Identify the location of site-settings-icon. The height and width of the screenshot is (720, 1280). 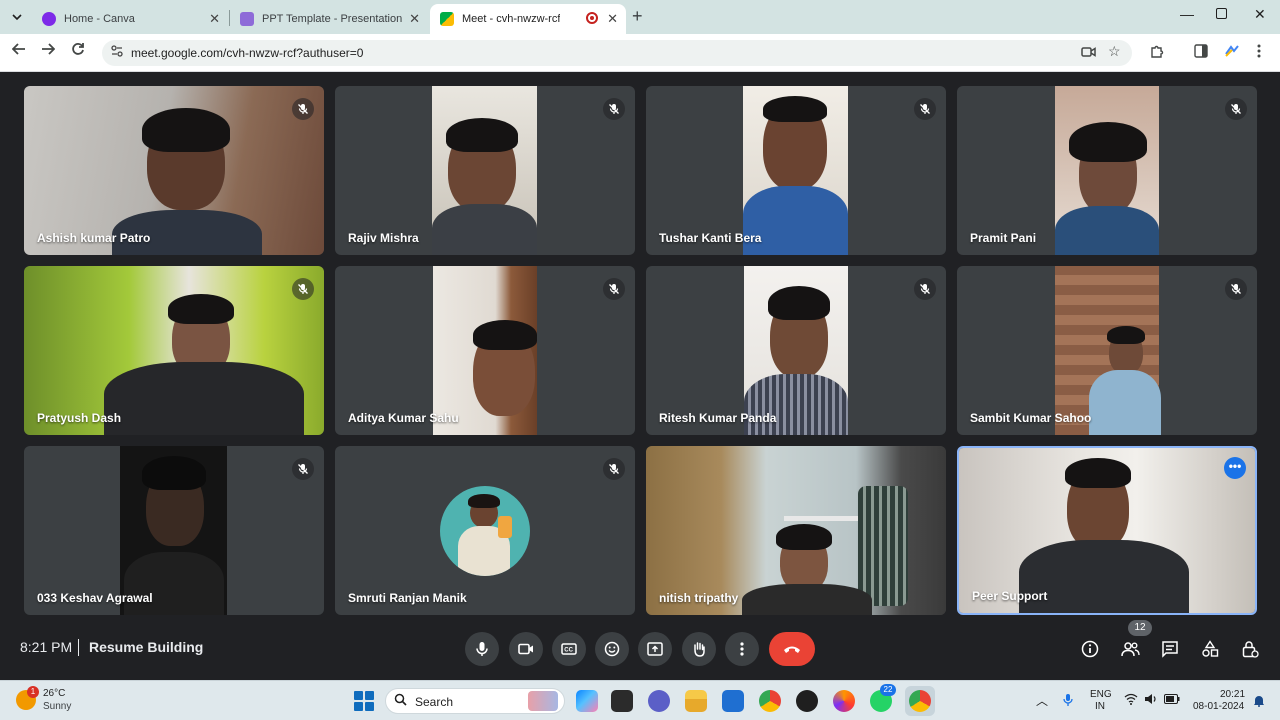
(117, 52).